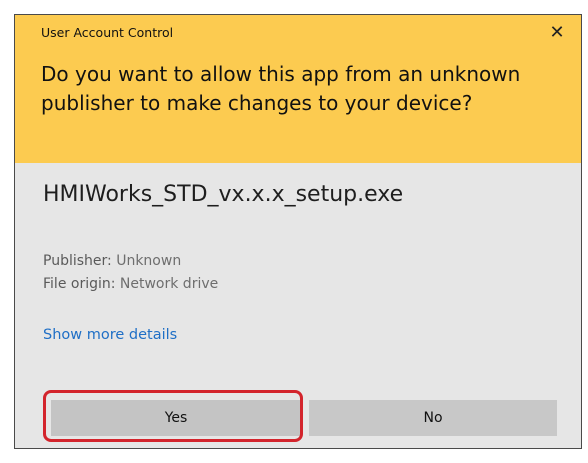  I want to click on publisher-label: Publisher:, so click(80, 261).